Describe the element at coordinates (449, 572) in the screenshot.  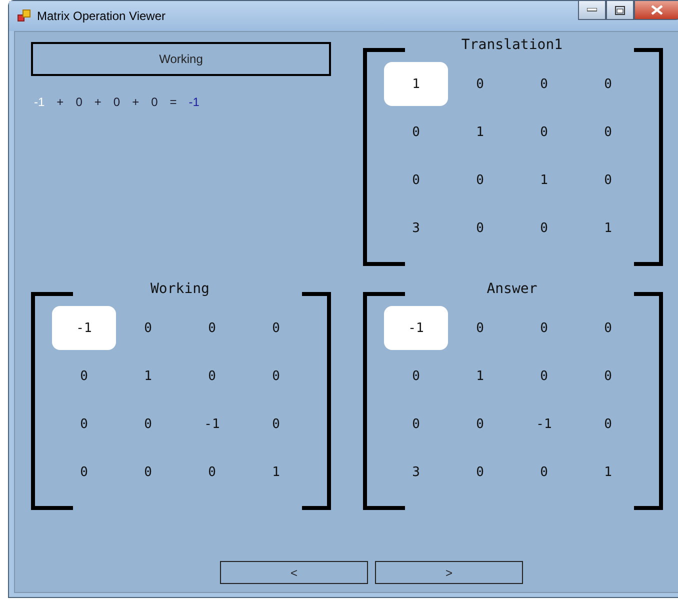
I see `next-button: >` at that location.